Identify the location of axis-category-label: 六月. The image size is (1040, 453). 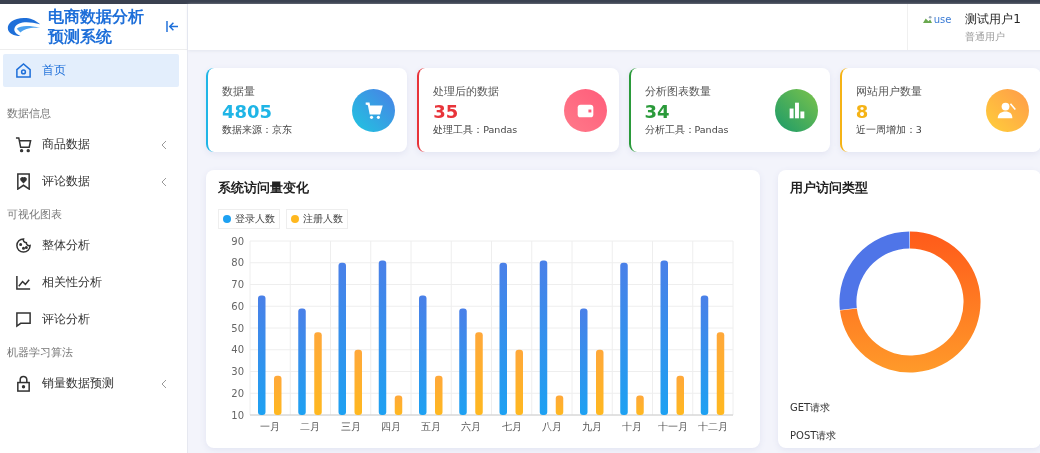
(471, 426).